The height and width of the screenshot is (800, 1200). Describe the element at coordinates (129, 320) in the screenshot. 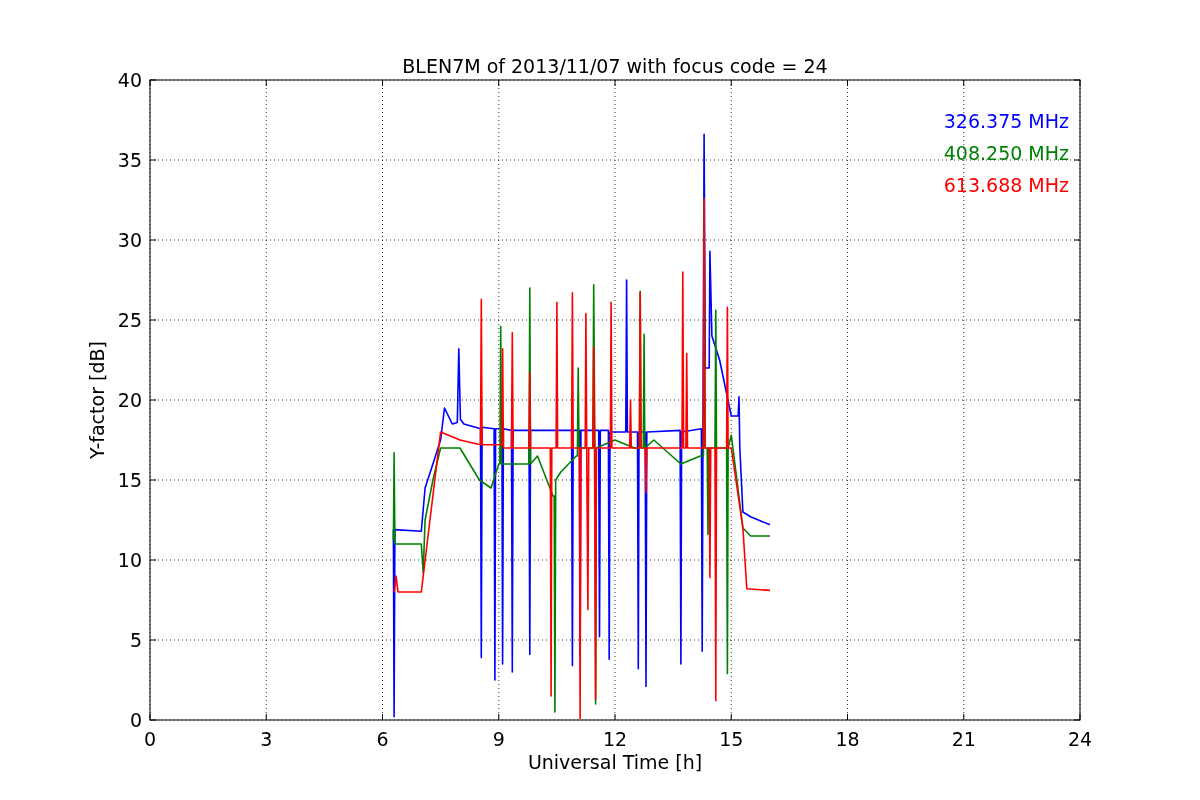

I see `tick-label: 25` at that location.